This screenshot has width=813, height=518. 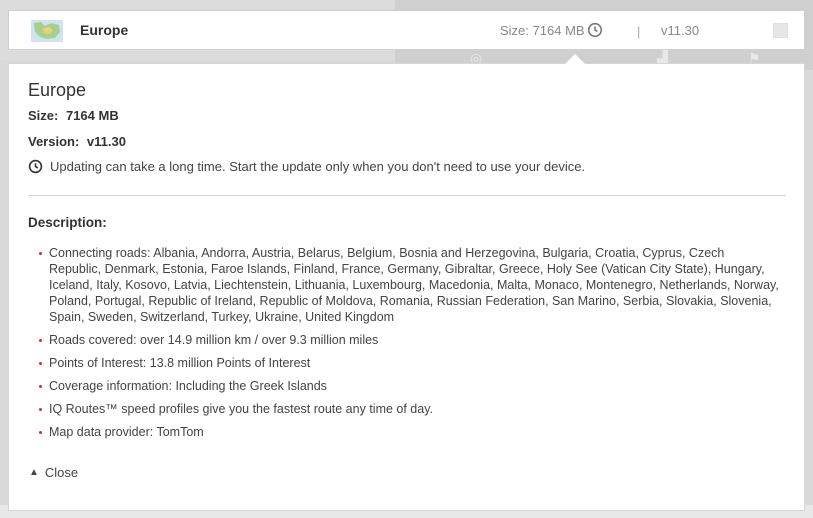 What do you see at coordinates (106, 141) in the screenshot?
I see `version-value: v11.30` at bounding box center [106, 141].